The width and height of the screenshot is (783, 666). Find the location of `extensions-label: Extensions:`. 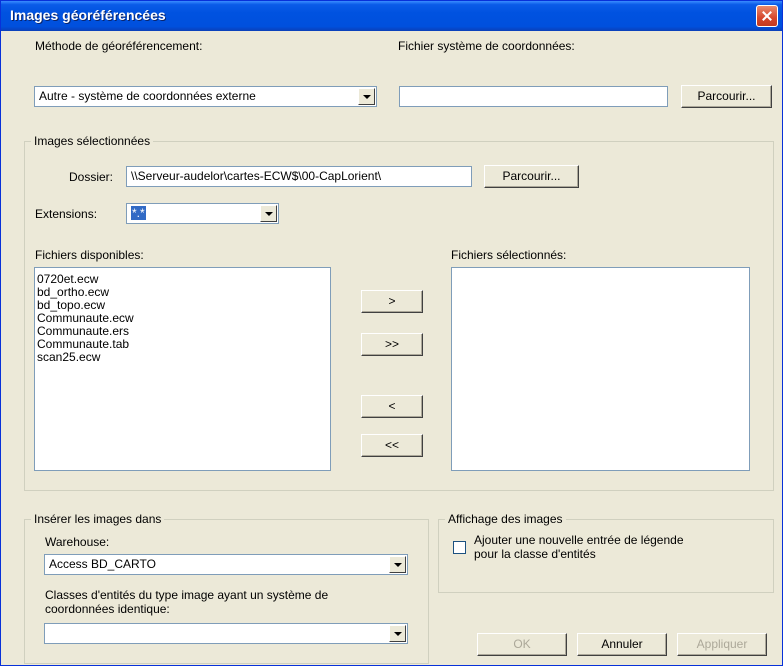

extensions-label: Extensions: is located at coordinates (66, 214).